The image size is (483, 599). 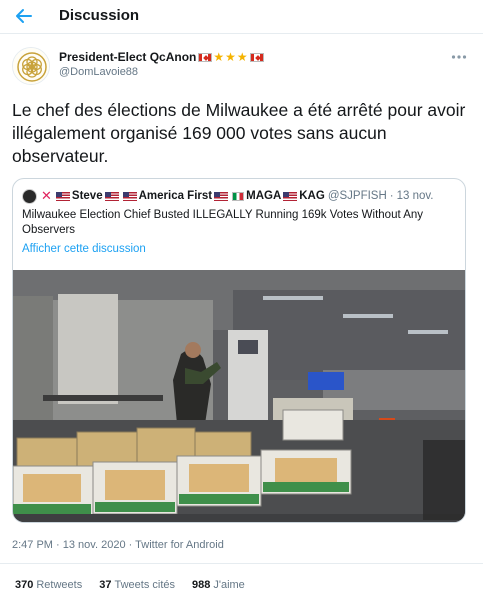 I want to click on likes-label: J'aime, so click(x=229, y=585).